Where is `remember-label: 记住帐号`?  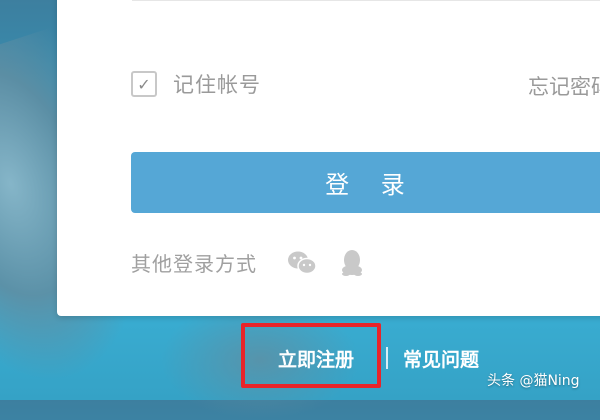
remember-label: 记住帐号 is located at coordinates (217, 85).